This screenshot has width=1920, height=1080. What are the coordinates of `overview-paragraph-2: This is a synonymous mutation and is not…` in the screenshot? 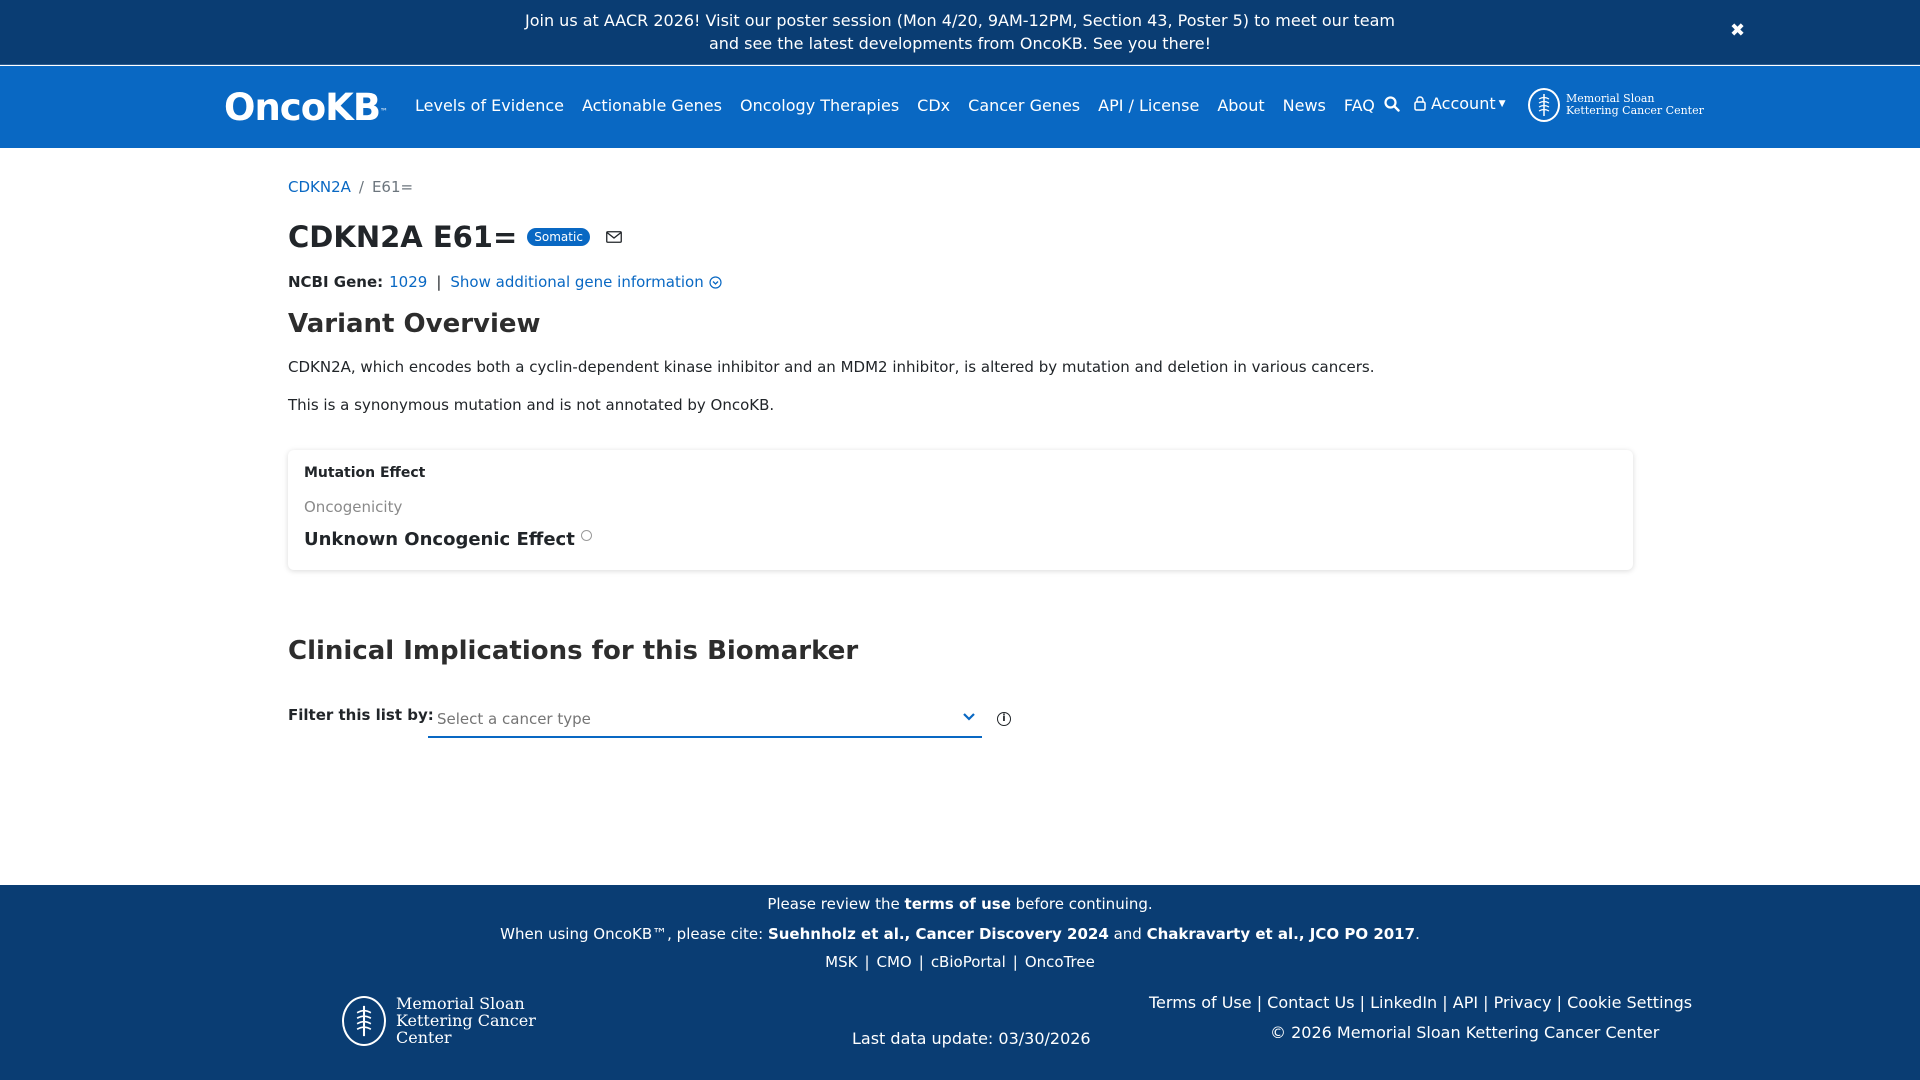 It's located at (531, 405).